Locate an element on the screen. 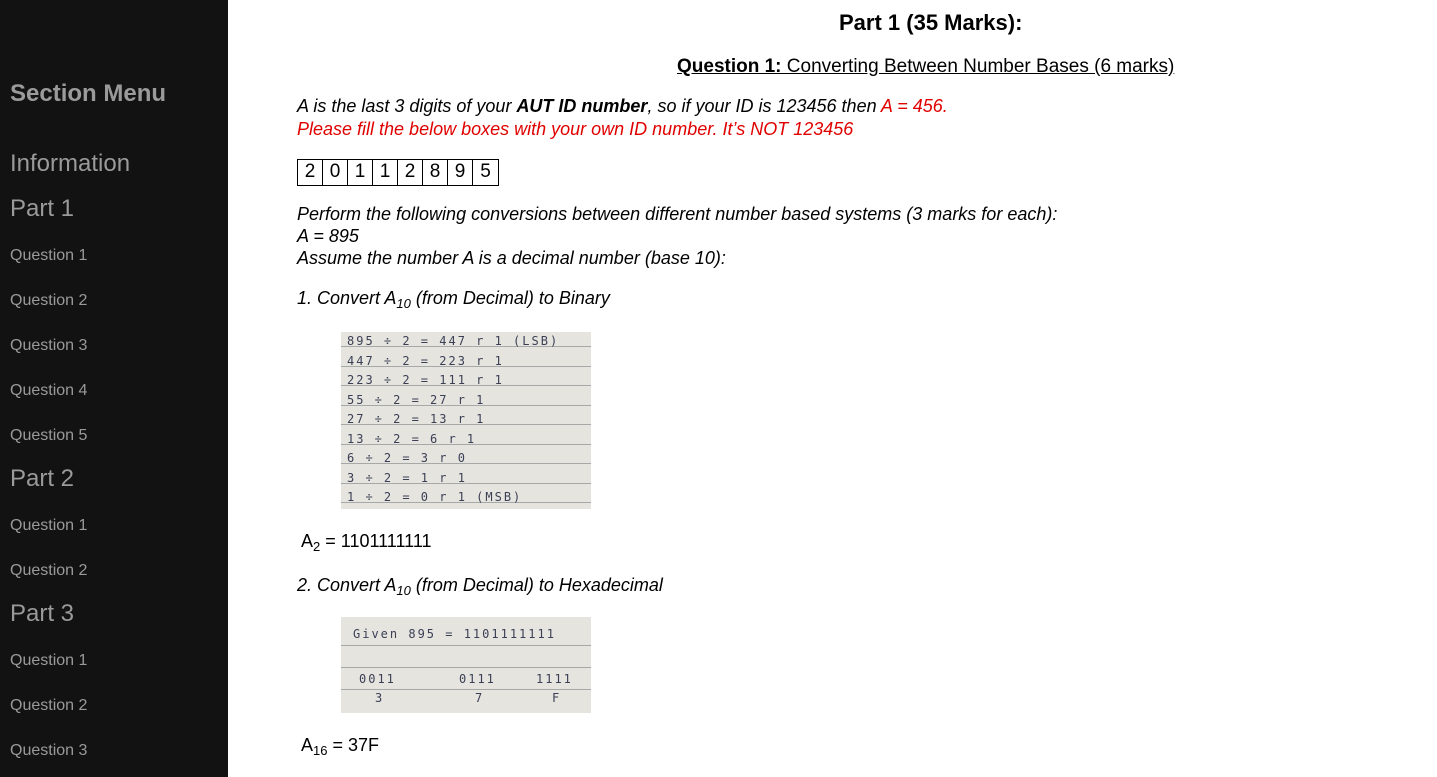  instructions-line-2: A = 895 is located at coordinates (328, 236).